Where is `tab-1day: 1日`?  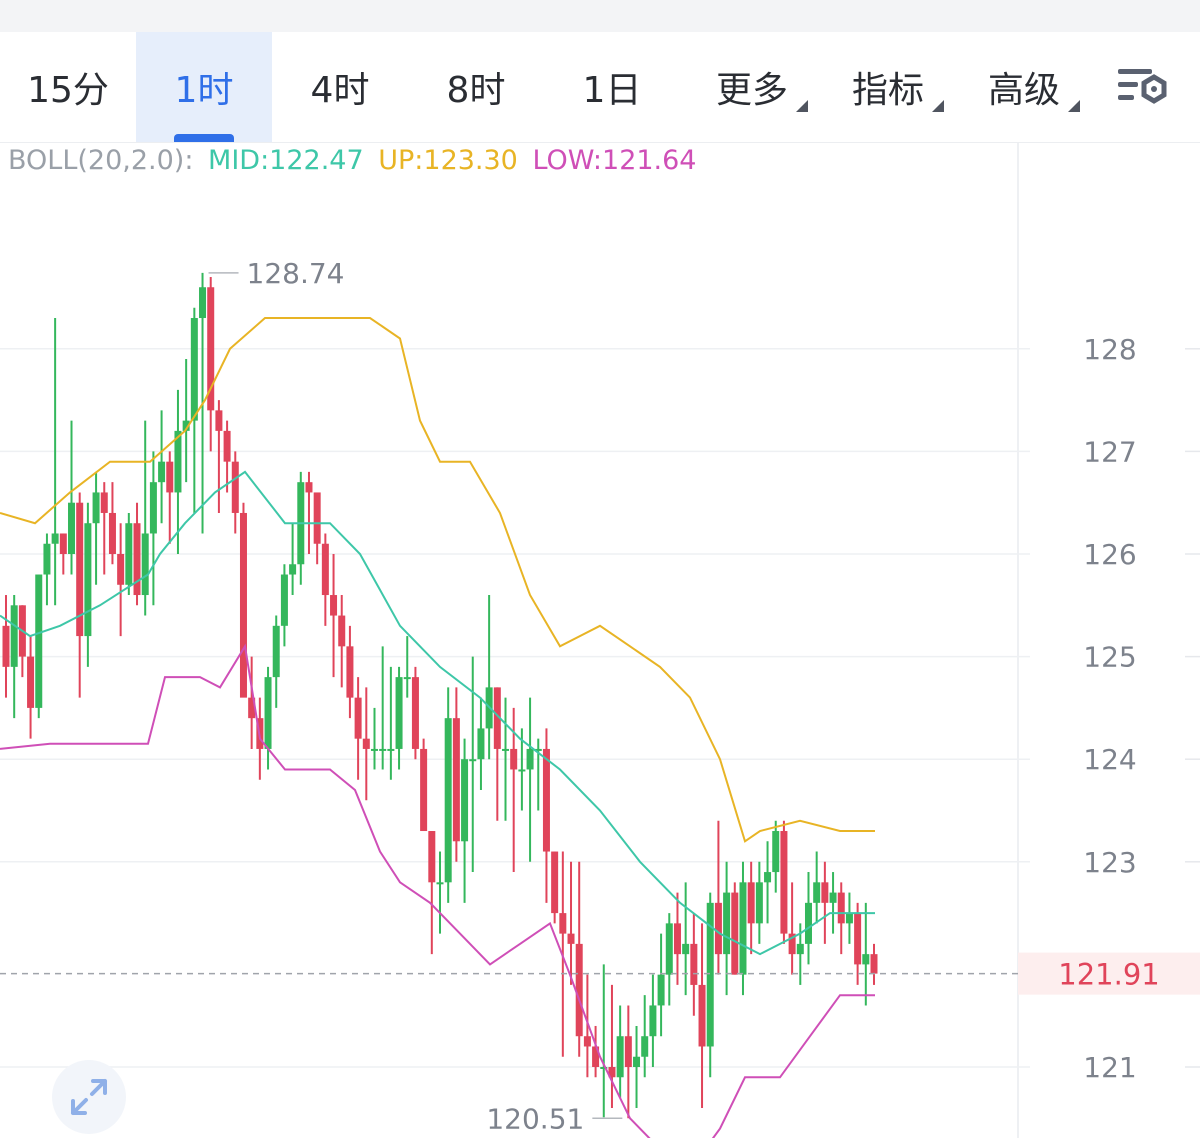
tab-1day: 1日 is located at coordinates (612, 87).